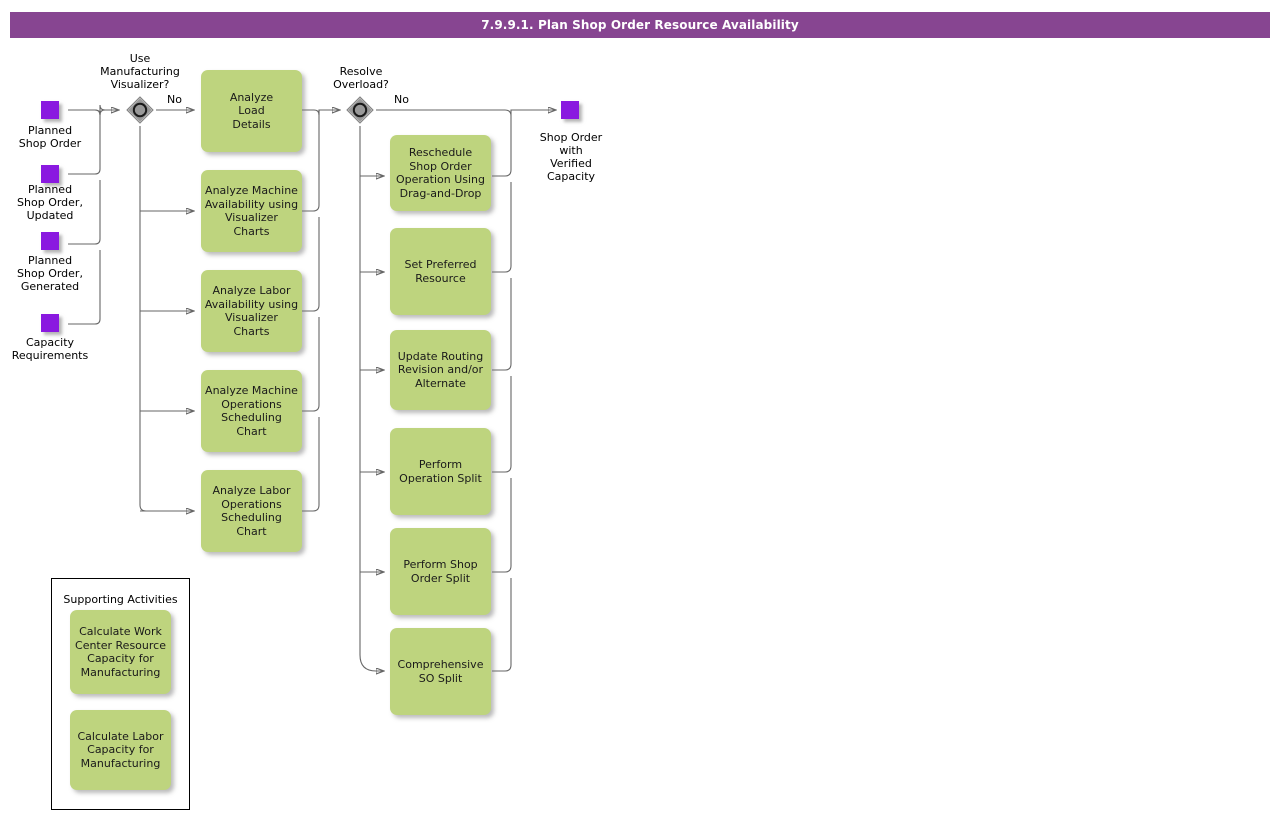 This screenshot has height=820, width=1280. I want to click on task-label: Comprehensive SO Split, so click(440, 671).